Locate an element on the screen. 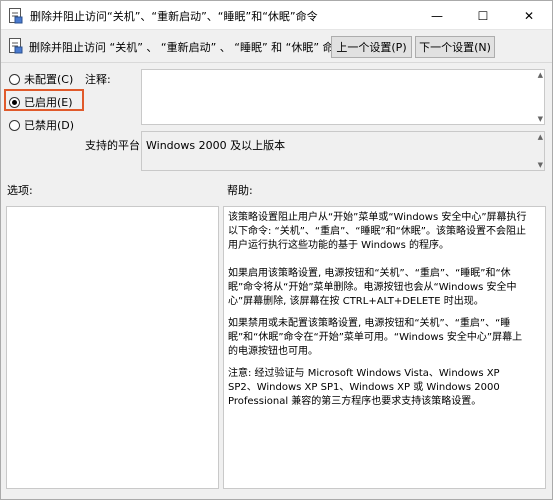 The width and height of the screenshot is (553, 500). help-label: 帮助: is located at coordinates (240, 190).